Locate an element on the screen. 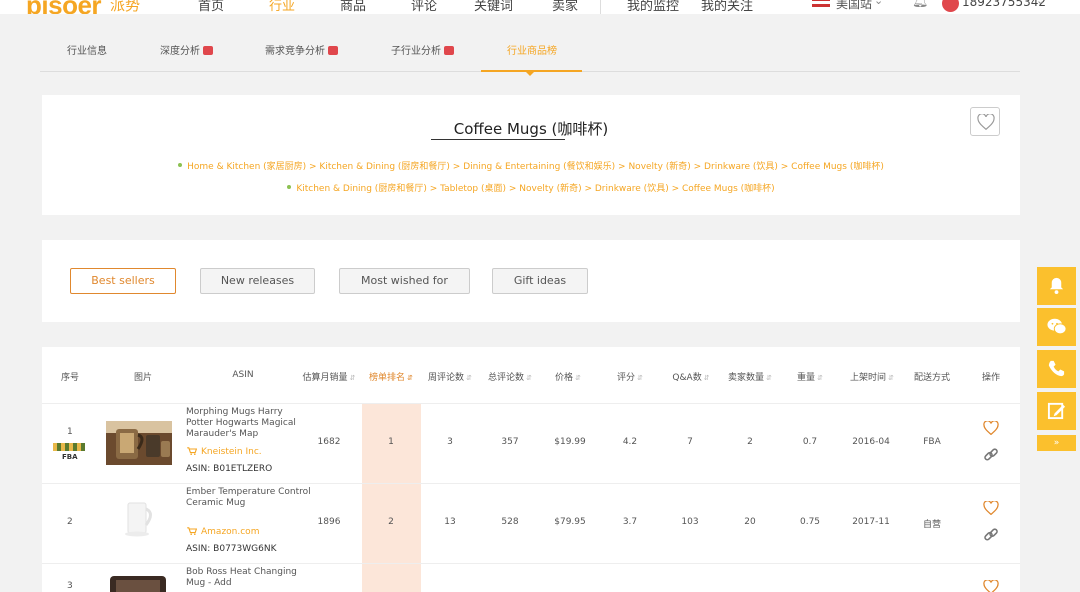  wechat-tool-button is located at coordinates (1056, 327).